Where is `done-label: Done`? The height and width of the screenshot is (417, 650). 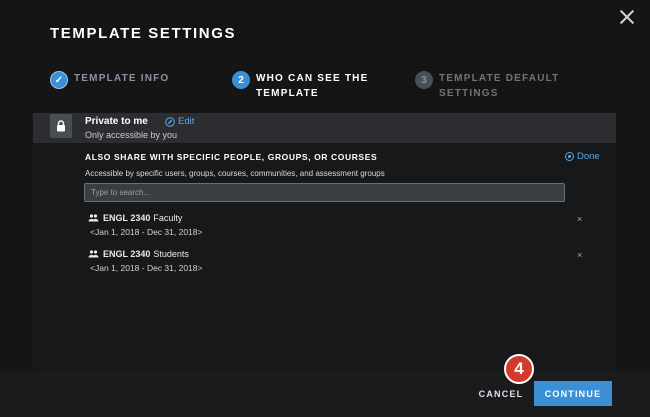
done-label: Done is located at coordinates (588, 156).